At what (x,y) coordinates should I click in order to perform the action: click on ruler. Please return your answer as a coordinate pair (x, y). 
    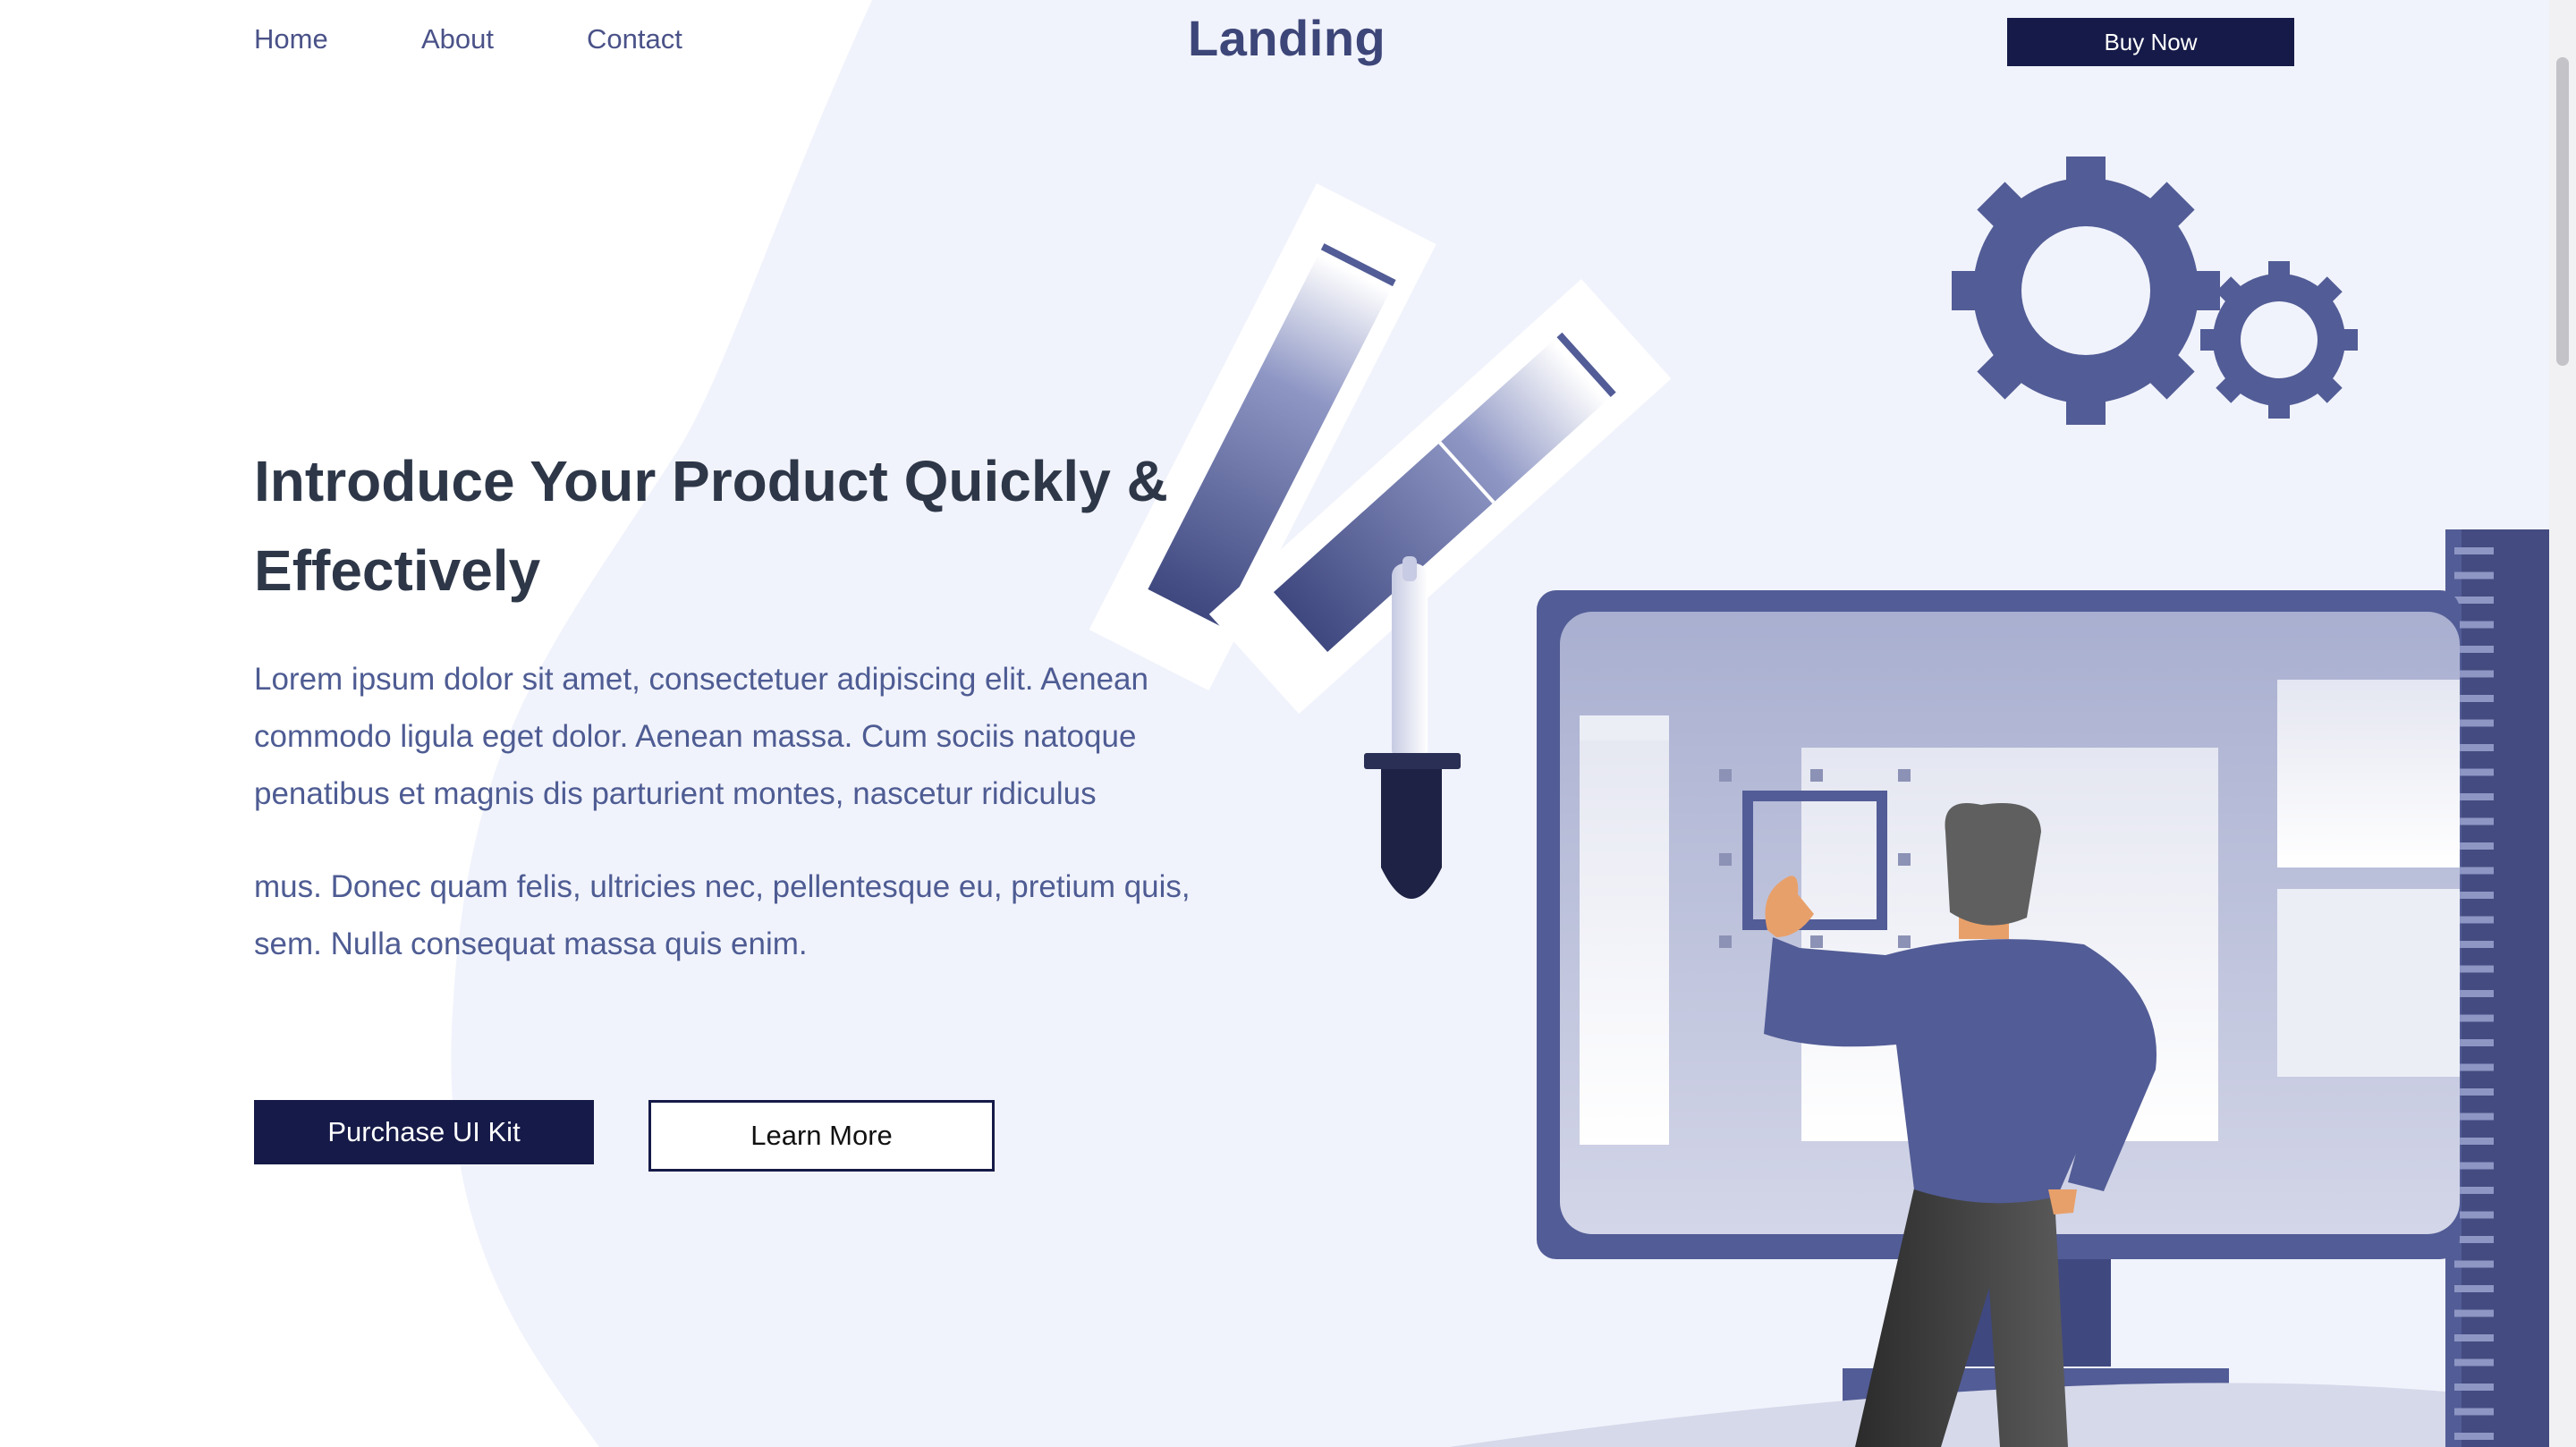
    Looking at the image, I should click on (2497, 988).